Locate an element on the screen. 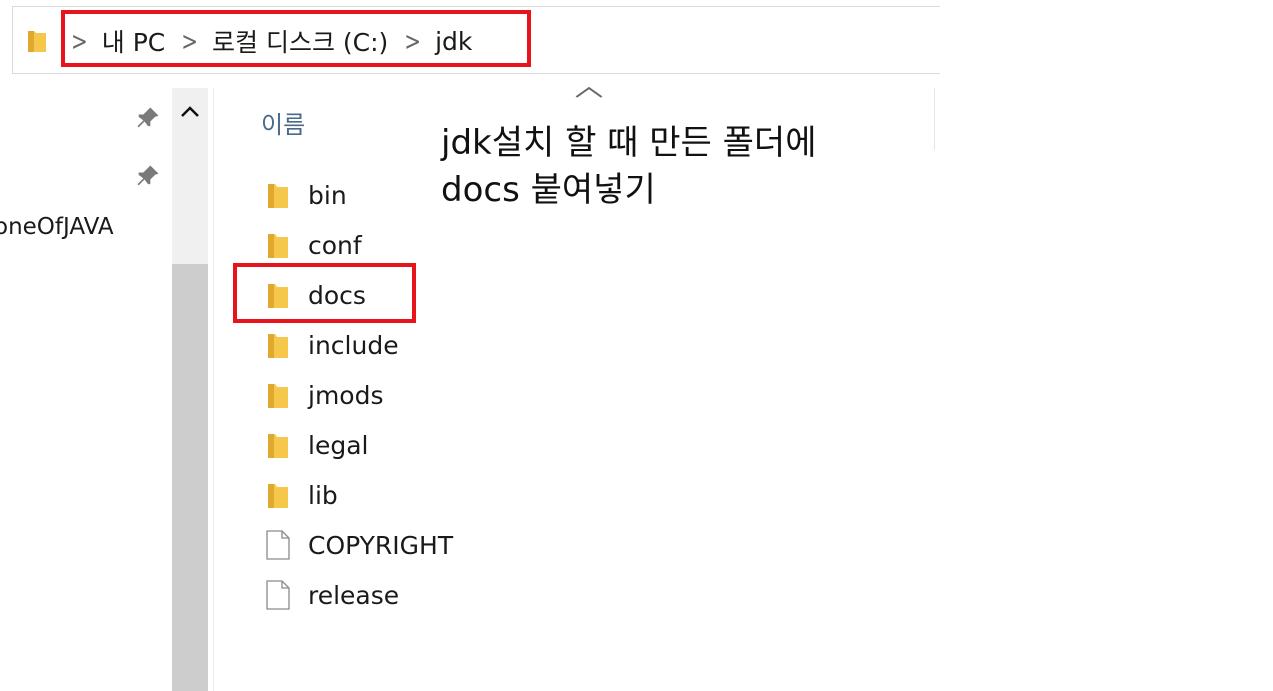  file-name: lib is located at coordinates (323, 495).